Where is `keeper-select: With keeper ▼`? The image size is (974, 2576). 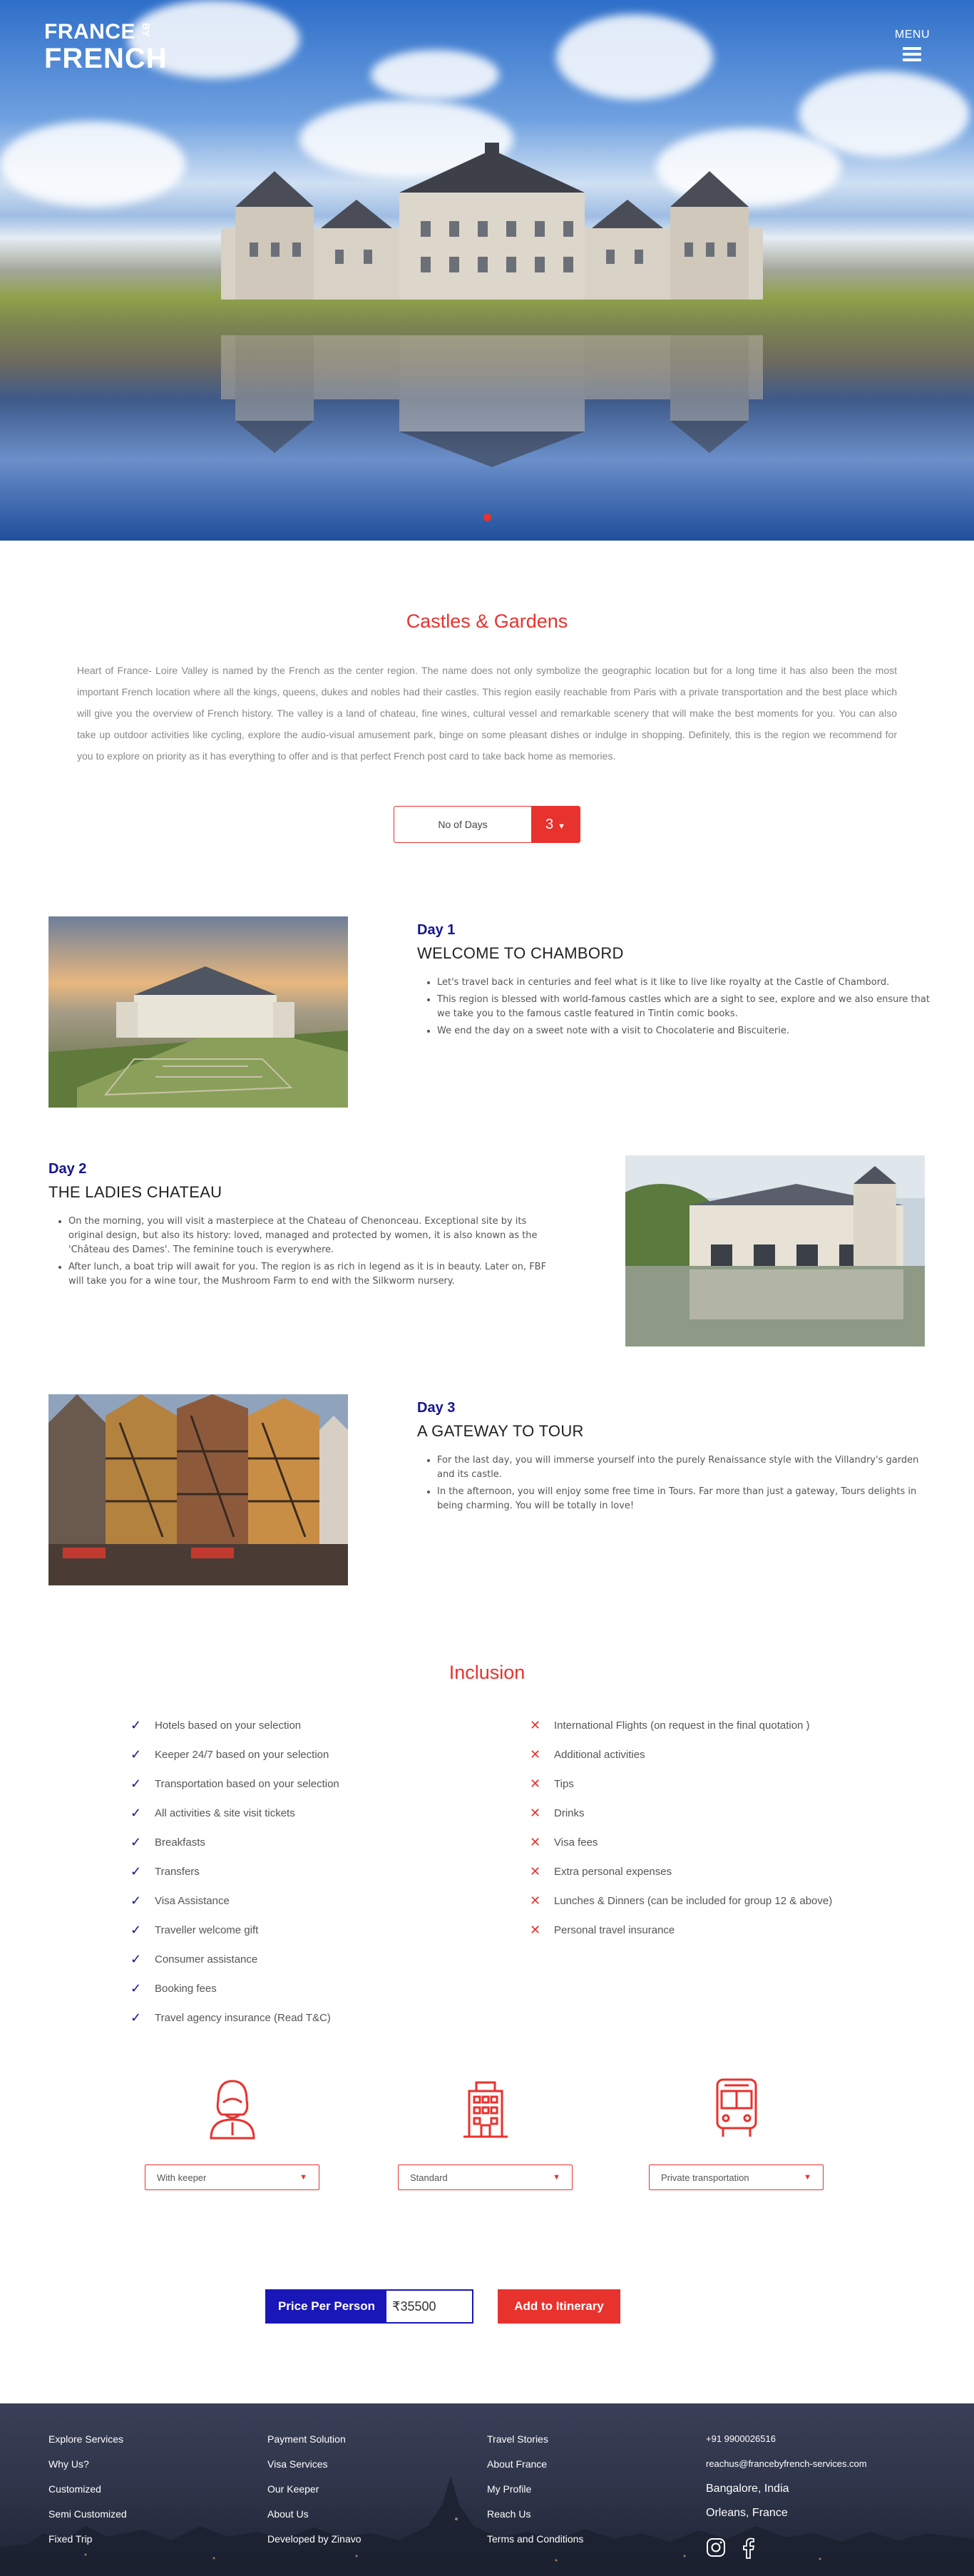 keeper-select: With keeper ▼ is located at coordinates (232, 2177).